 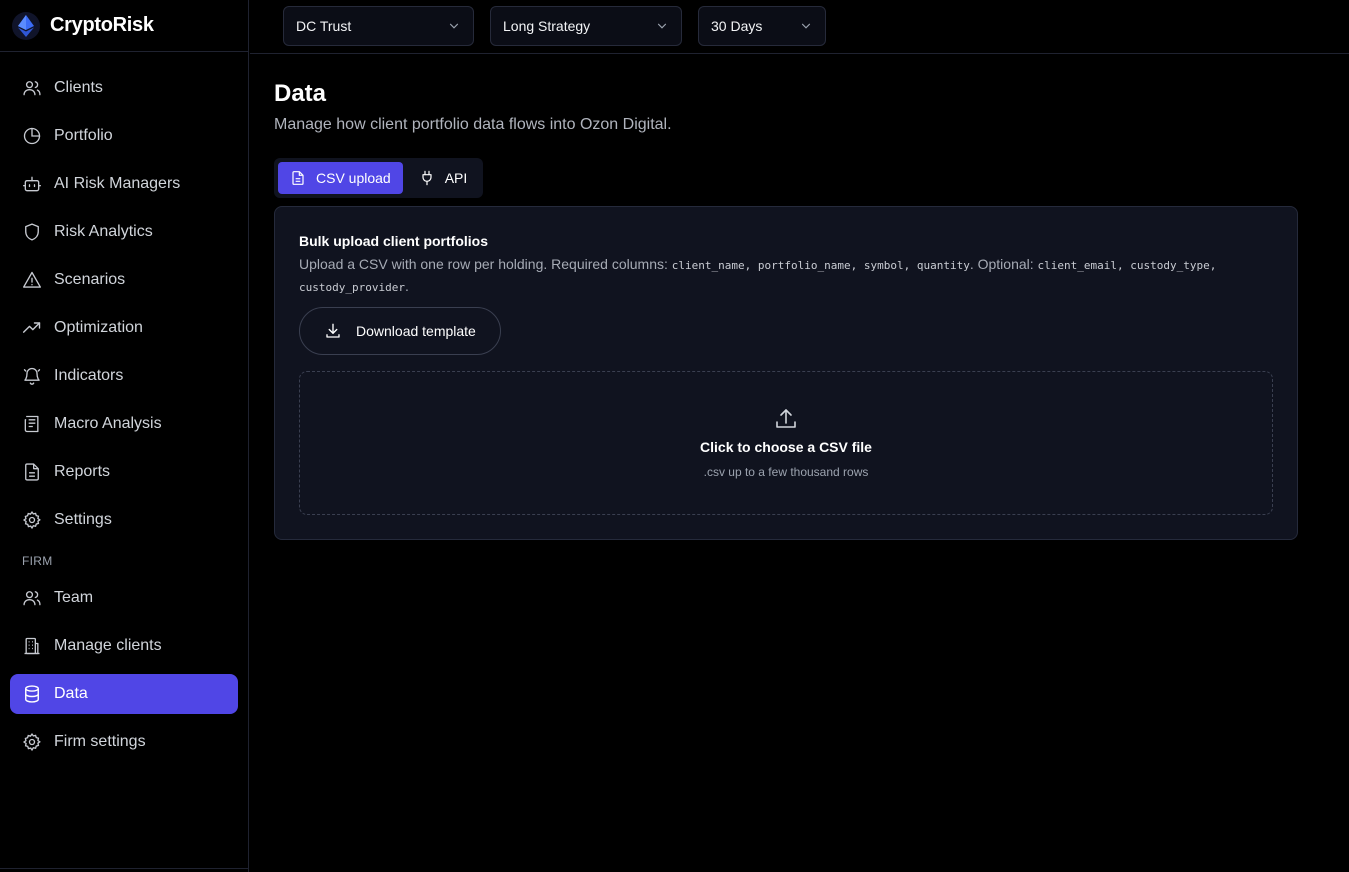 I want to click on building-icon, so click(x=32, y=646).